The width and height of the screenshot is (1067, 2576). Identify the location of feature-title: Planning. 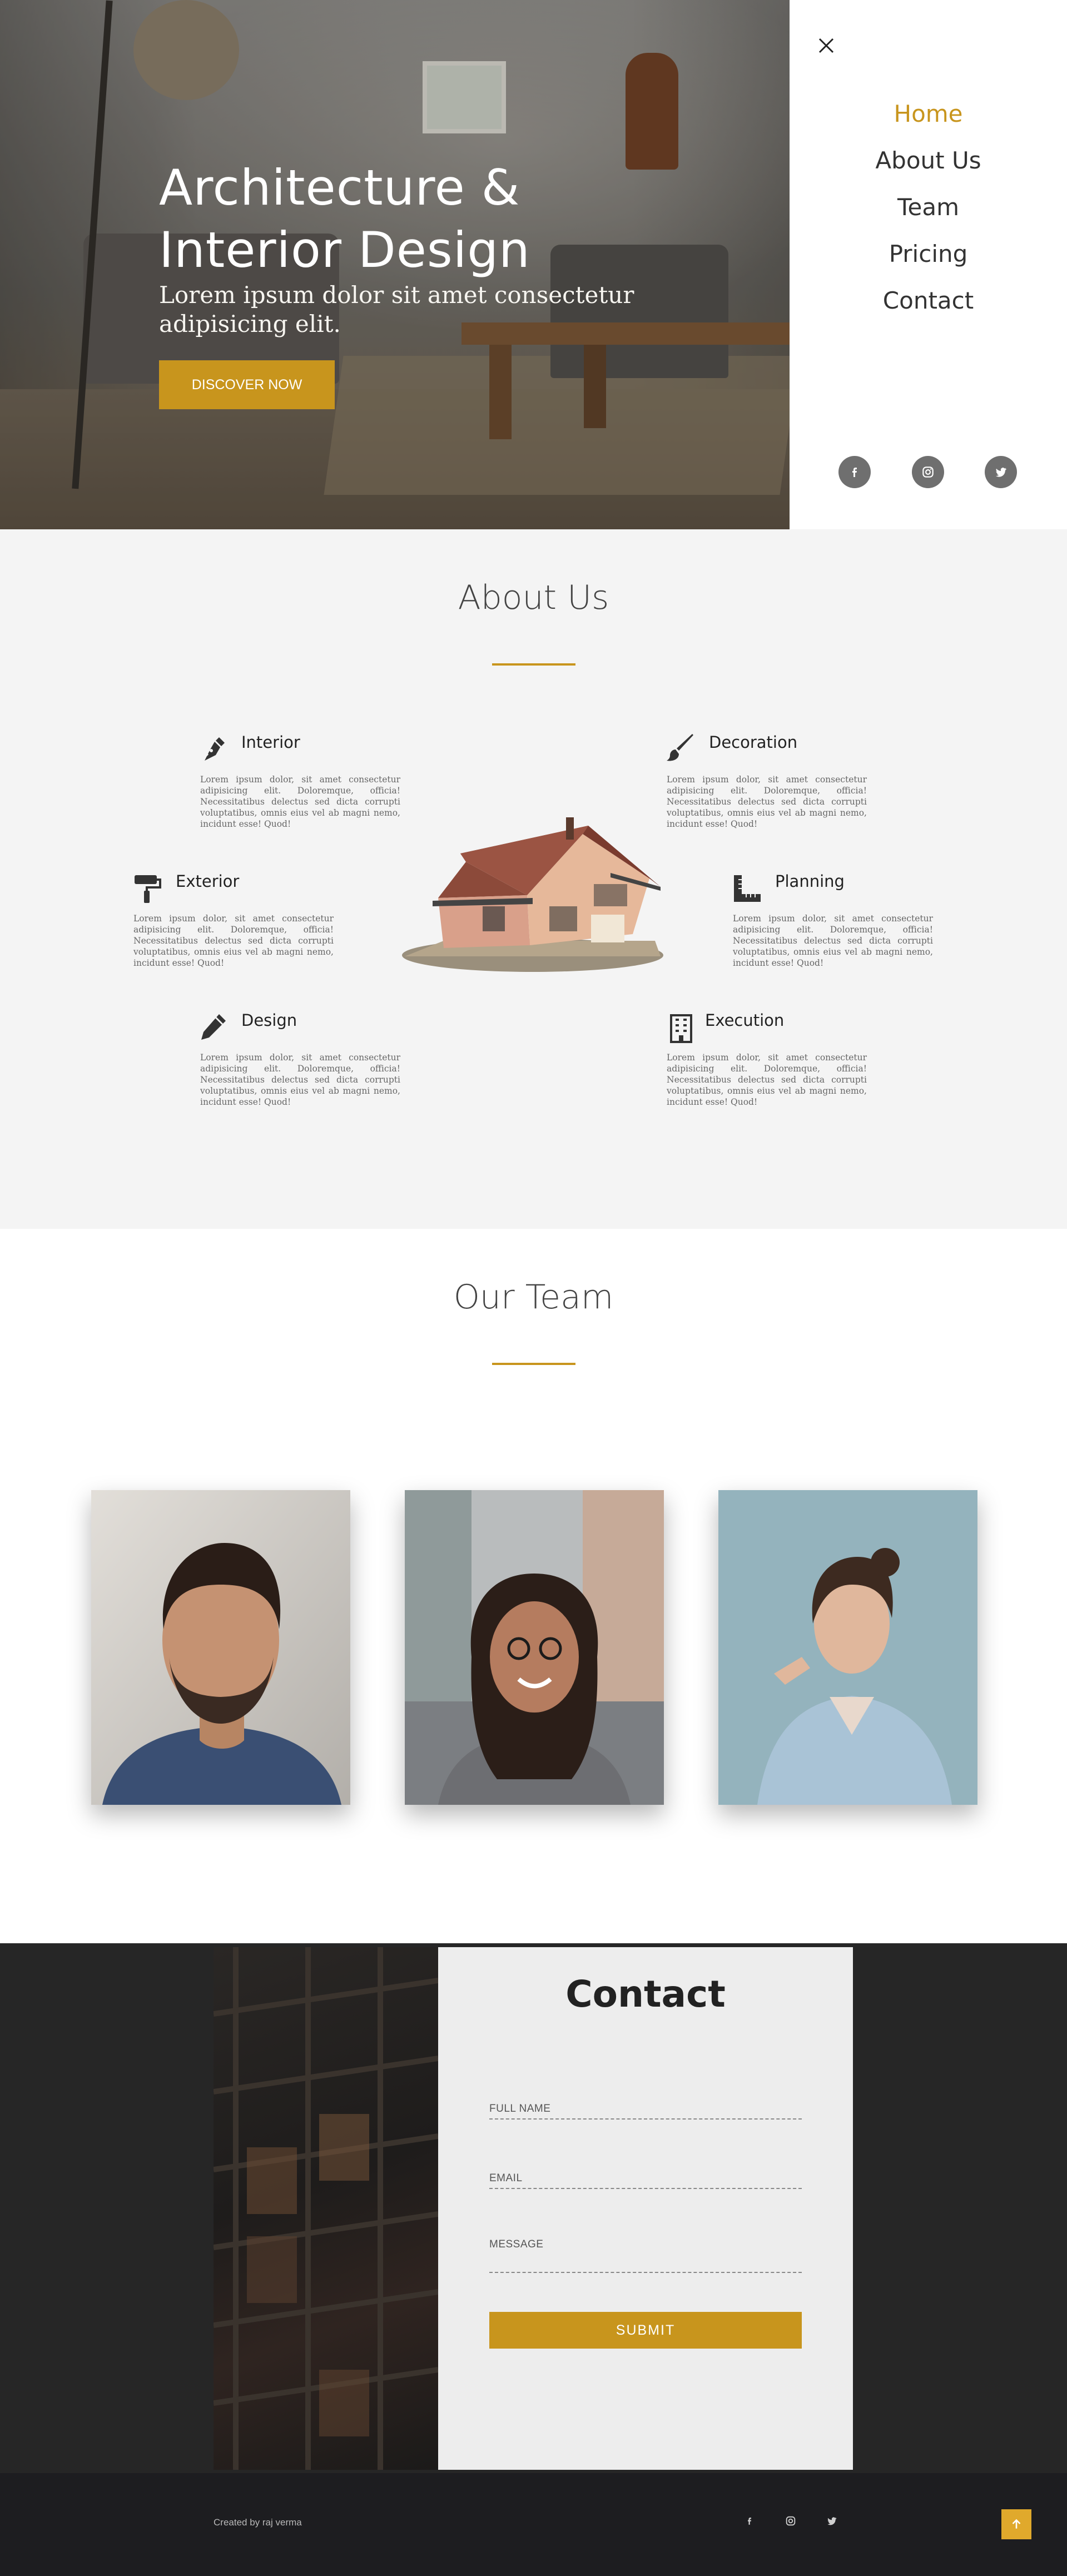
(810, 881).